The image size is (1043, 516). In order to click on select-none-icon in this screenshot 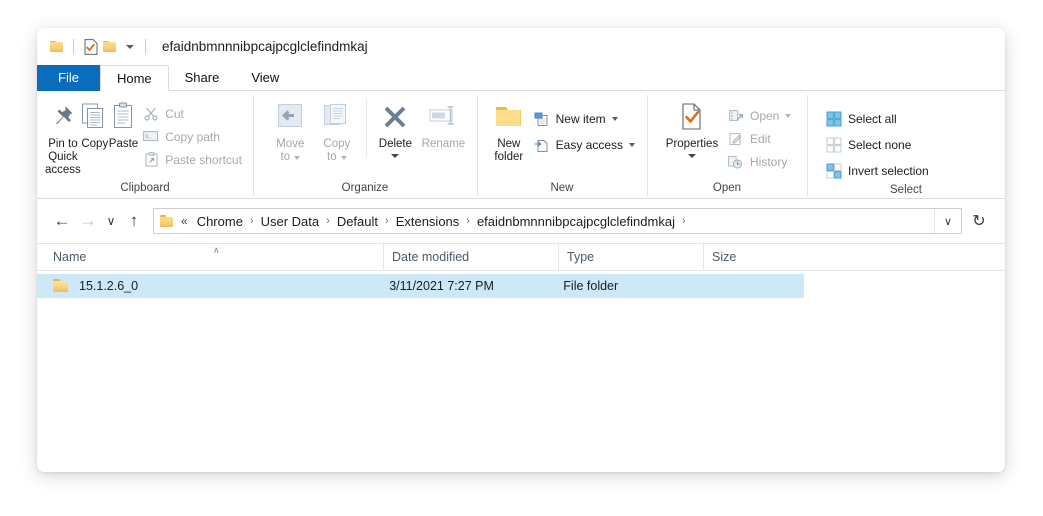, I will do `click(834, 145)`.